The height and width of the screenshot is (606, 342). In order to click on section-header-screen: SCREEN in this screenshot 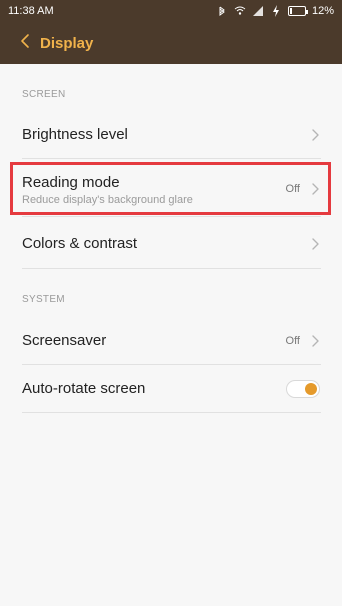, I will do `click(44, 94)`.